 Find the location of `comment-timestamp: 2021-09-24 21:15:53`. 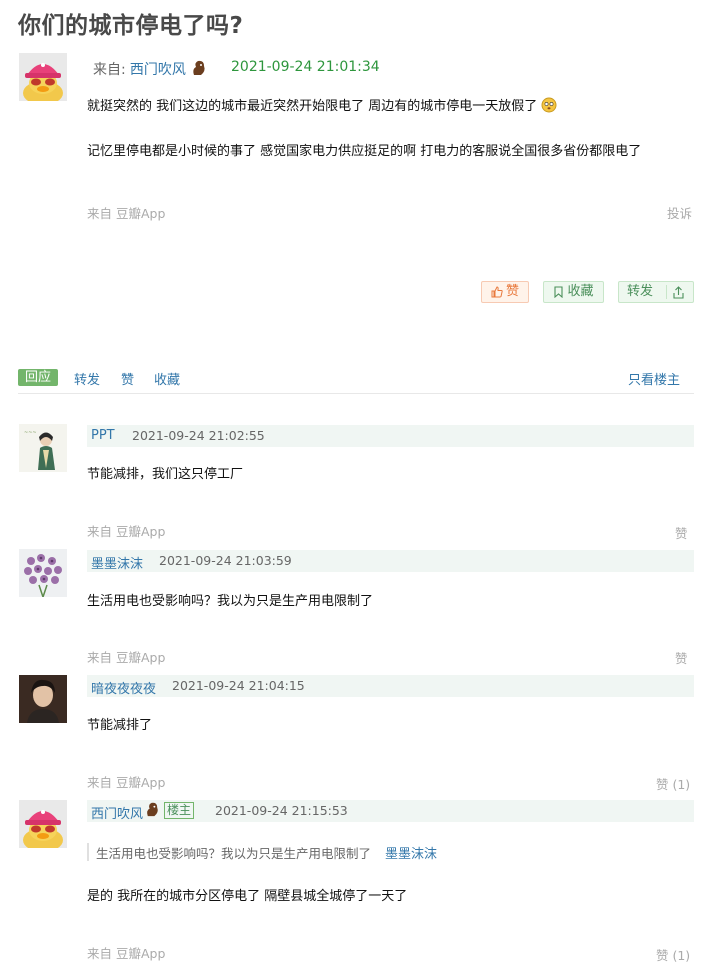

comment-timestamp: 2021-09-24 21:15:53 is located at coordinates (281, 810).